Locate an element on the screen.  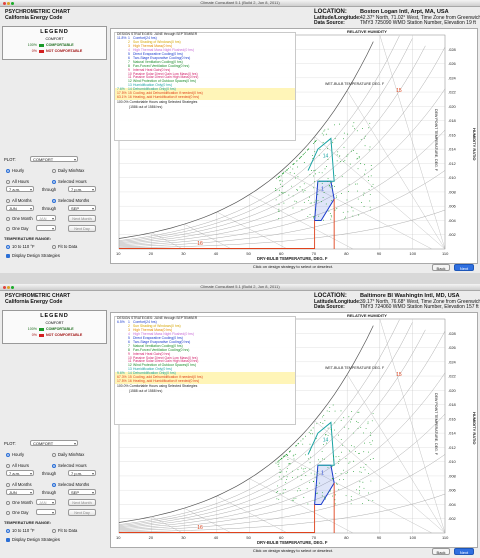
rh-axis-label: RELATIVE HUMIDITY is located at coordinates (367, 31).